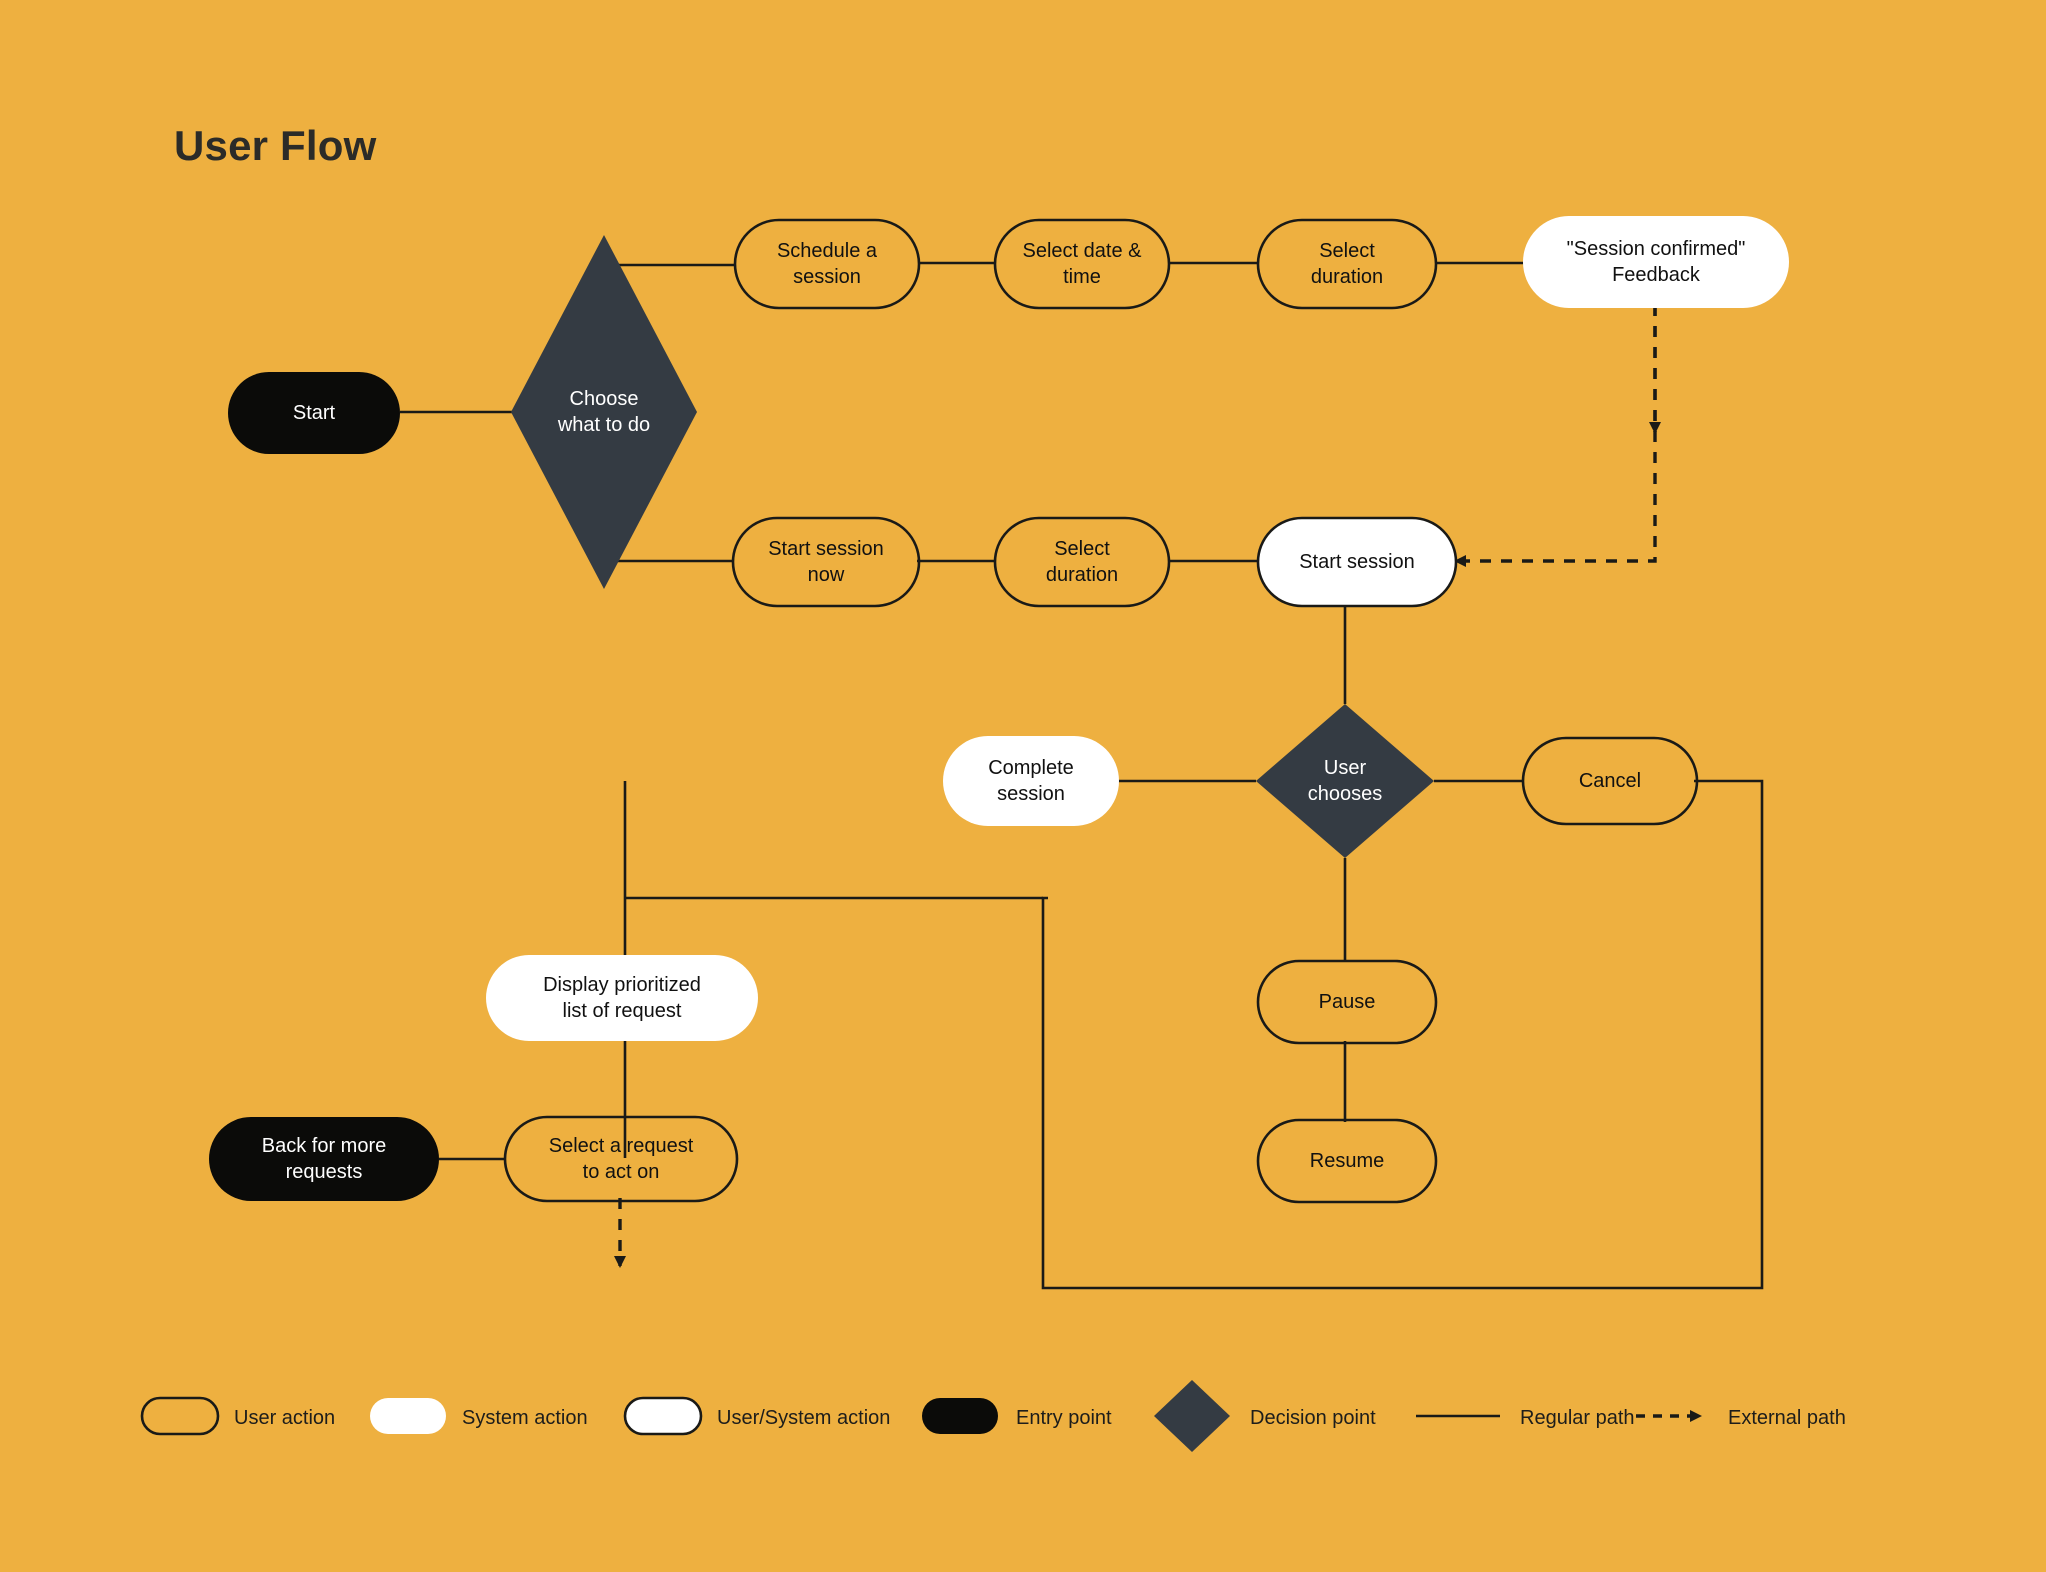  Describe the element at coordinates (663, 1416) in the screenshot. I see `legend-swatch-user-system-action` at that location.